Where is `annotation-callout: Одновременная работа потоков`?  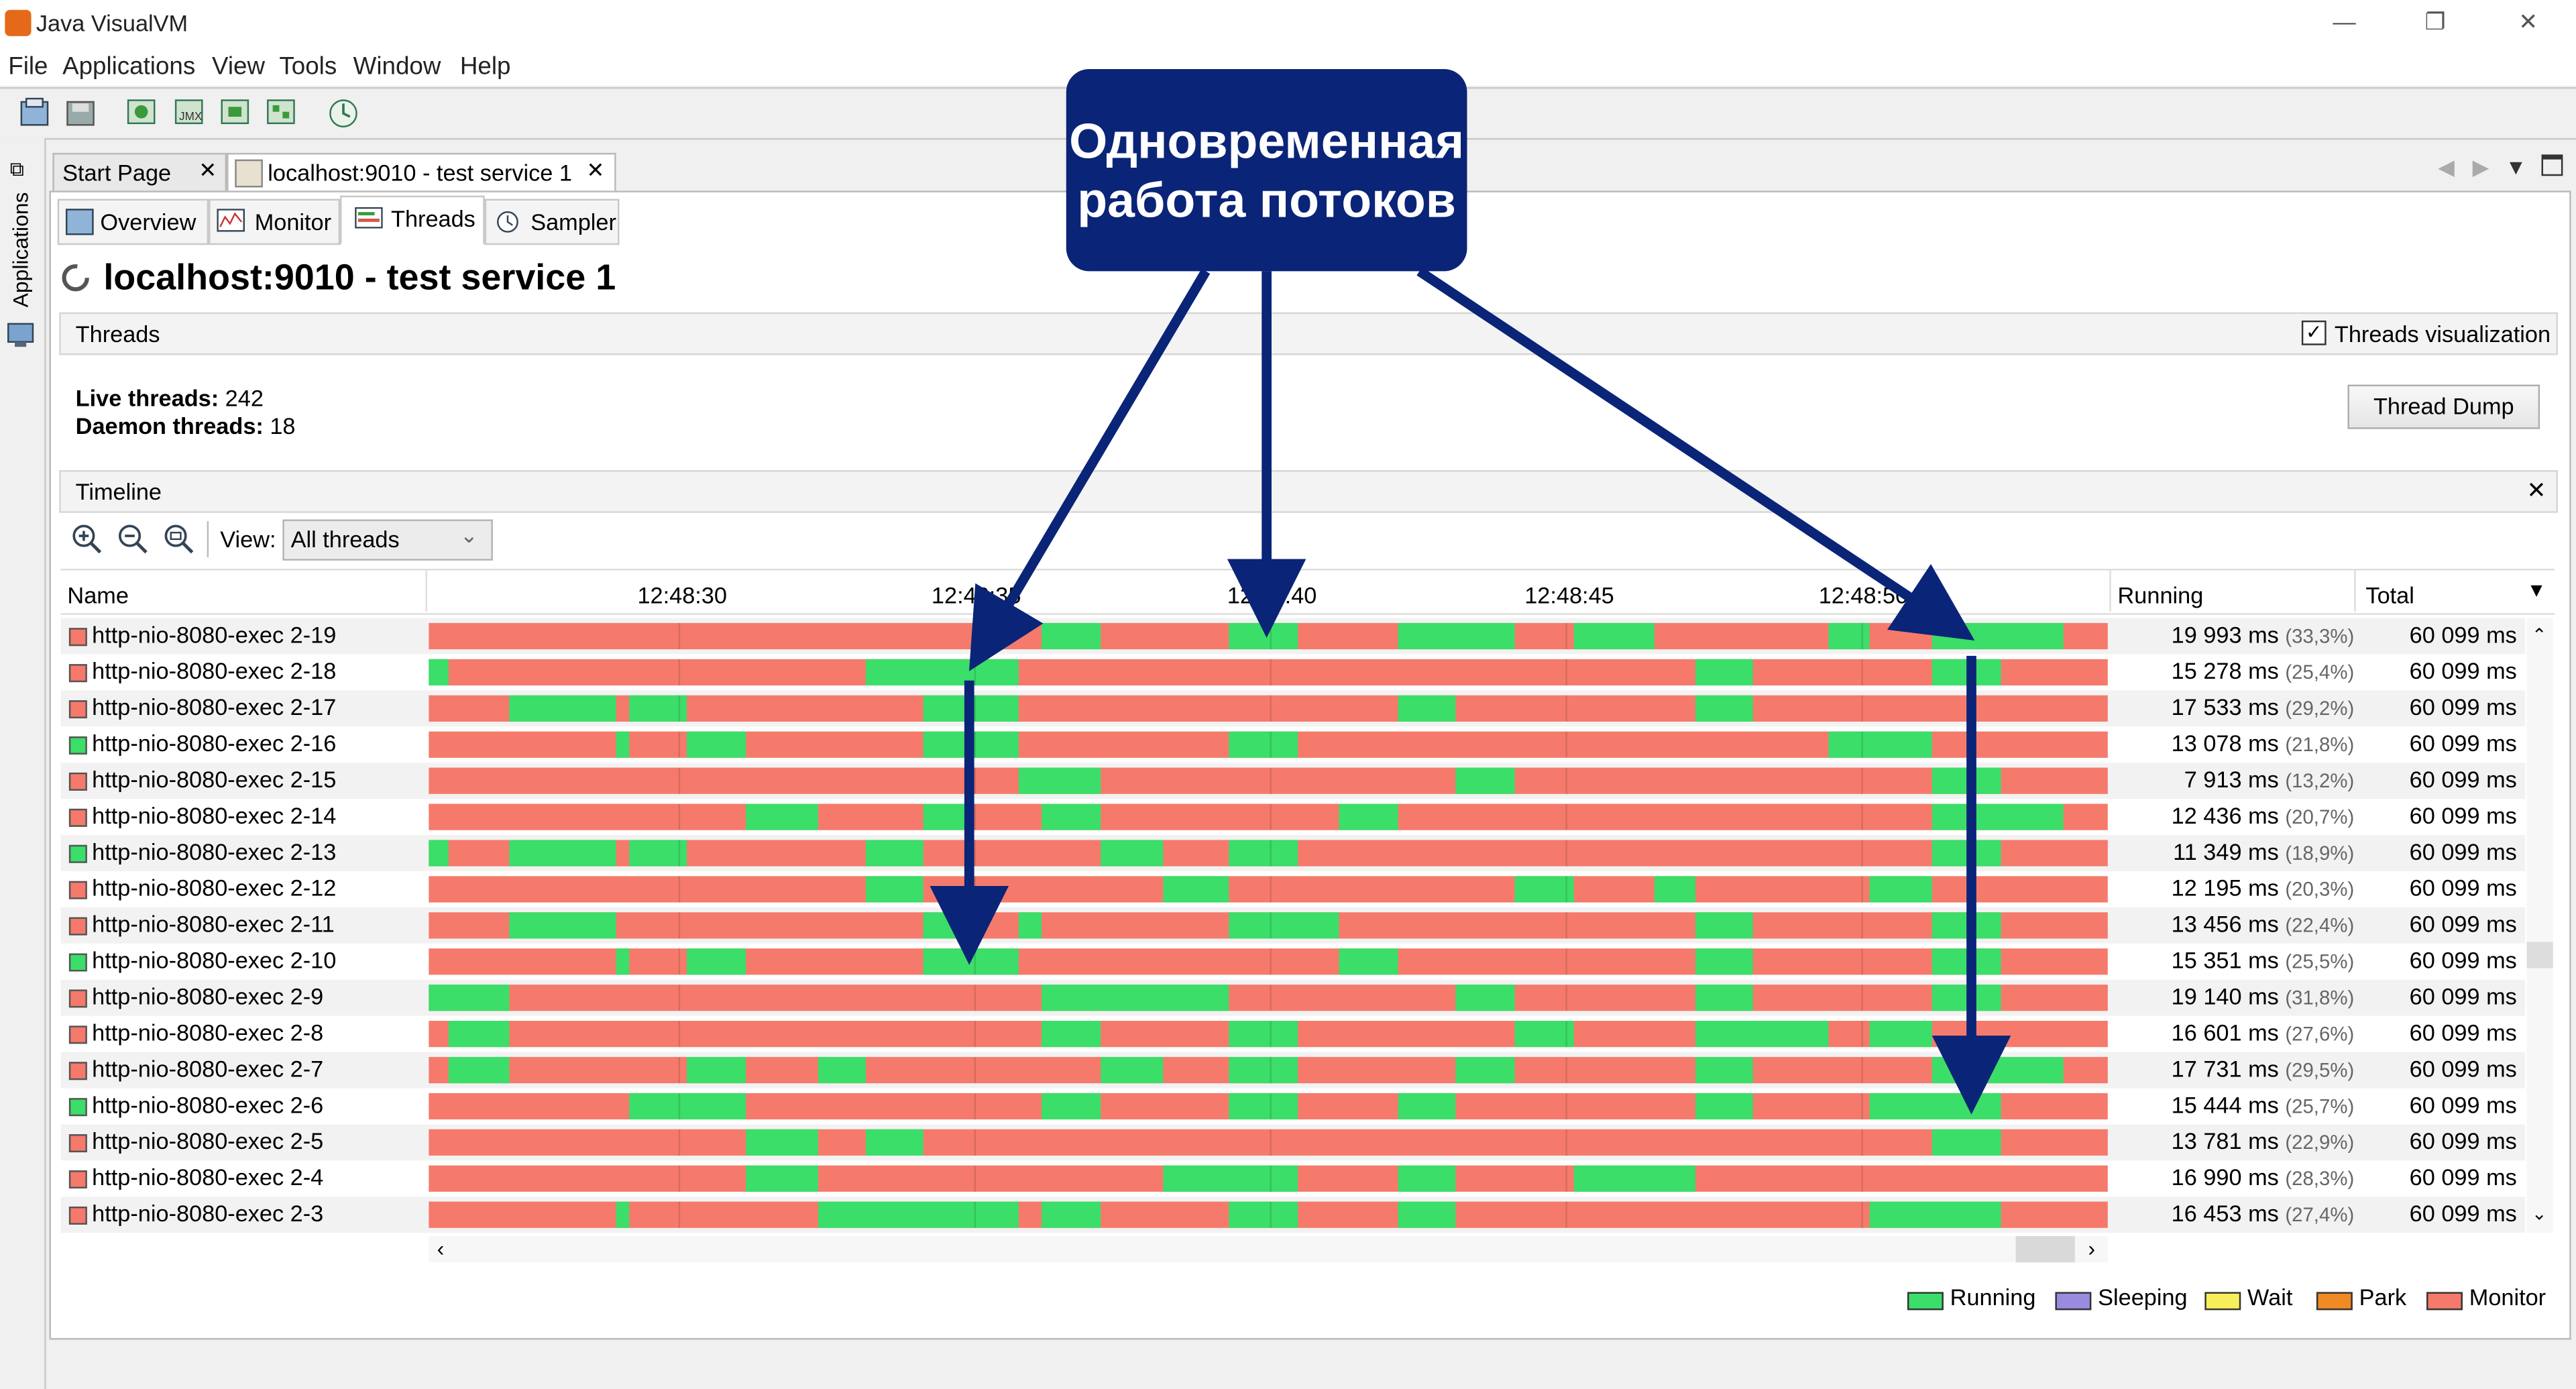
annotation-callout: Одновременная работа потоков is located at coordinates (1266, 170).